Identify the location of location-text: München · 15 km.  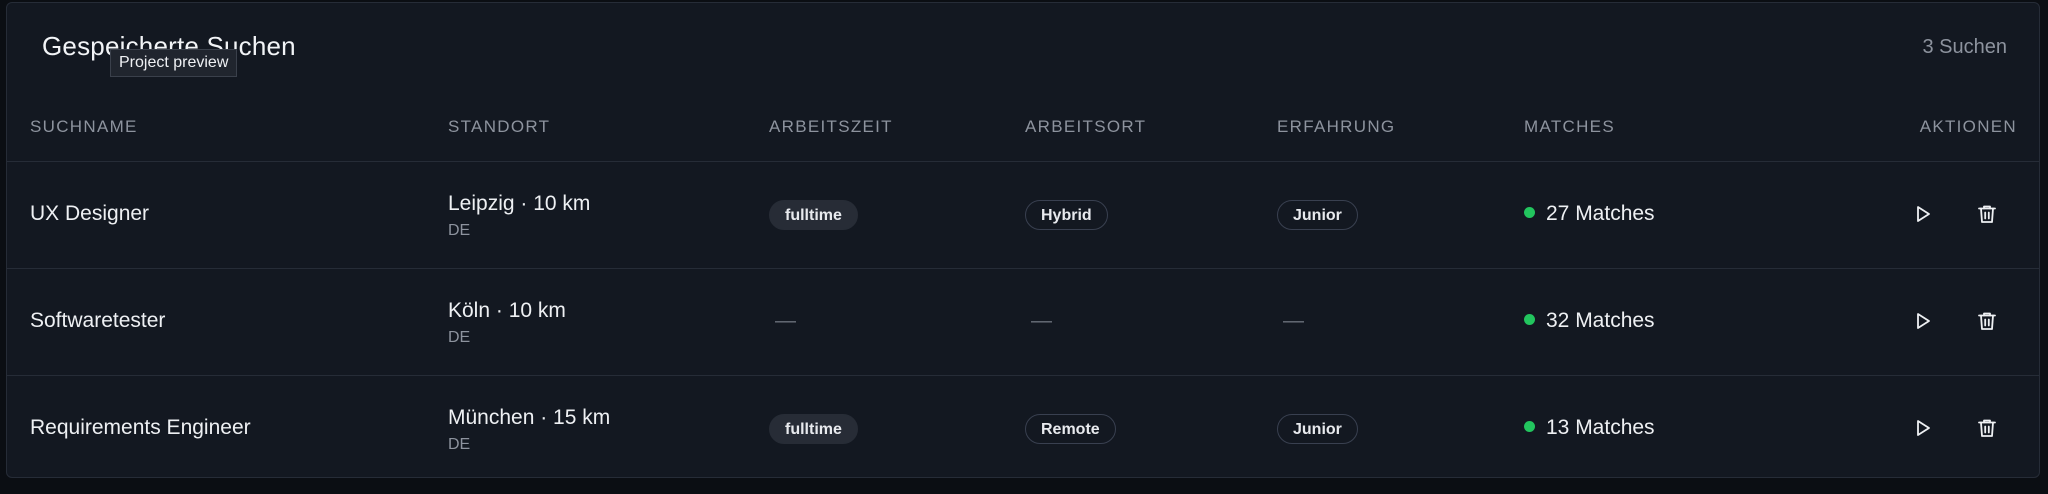
(529, 417).